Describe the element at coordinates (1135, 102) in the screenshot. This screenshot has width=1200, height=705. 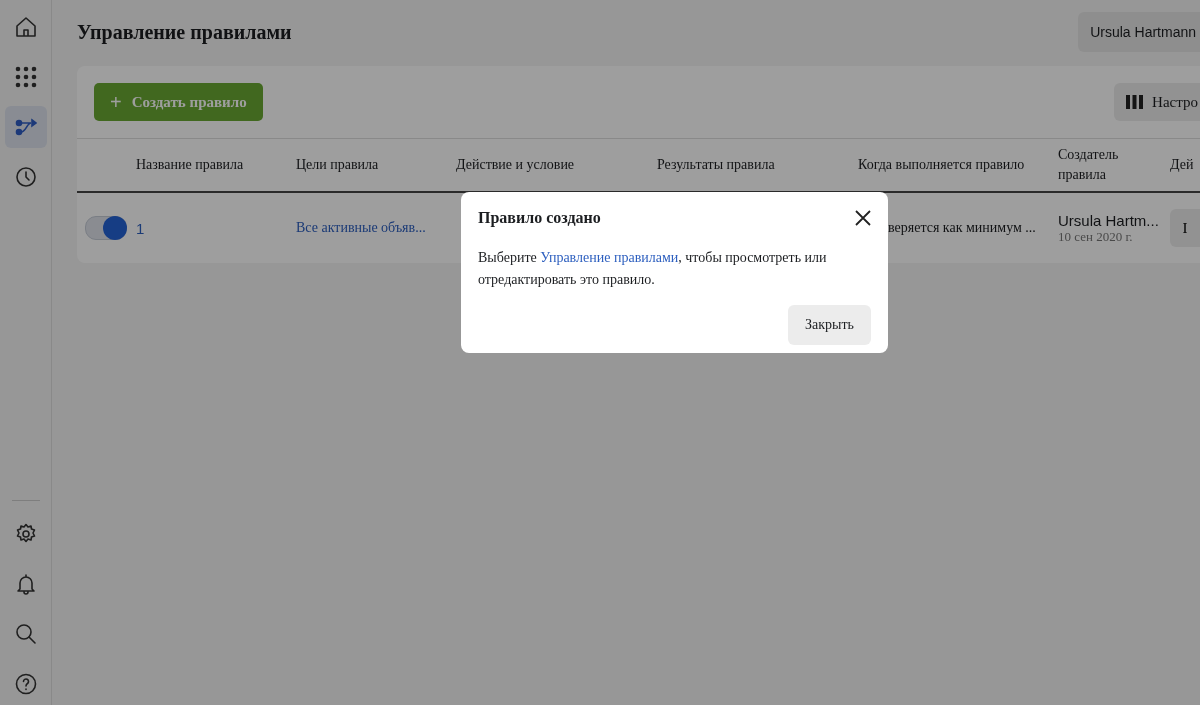
I see `columns-icon` at that location.